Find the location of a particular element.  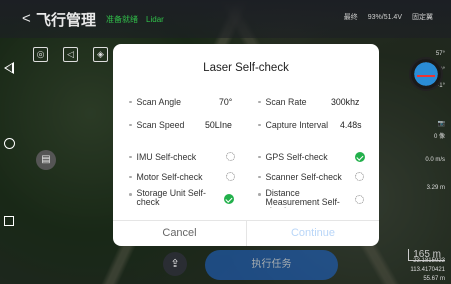

longitude: 113.4170421 is located at coordinates (427, 270).